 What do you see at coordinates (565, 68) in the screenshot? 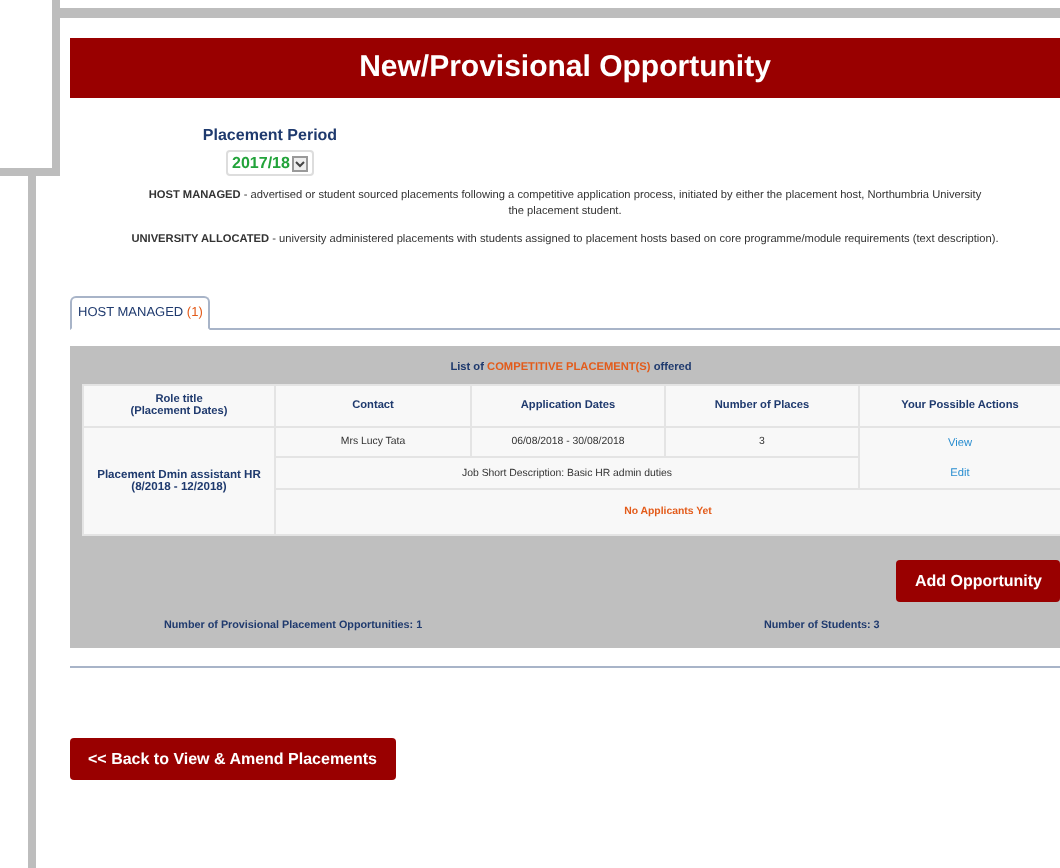
I see `page-title: New/Provisional Opportunity` at bounding box center [565, 68].